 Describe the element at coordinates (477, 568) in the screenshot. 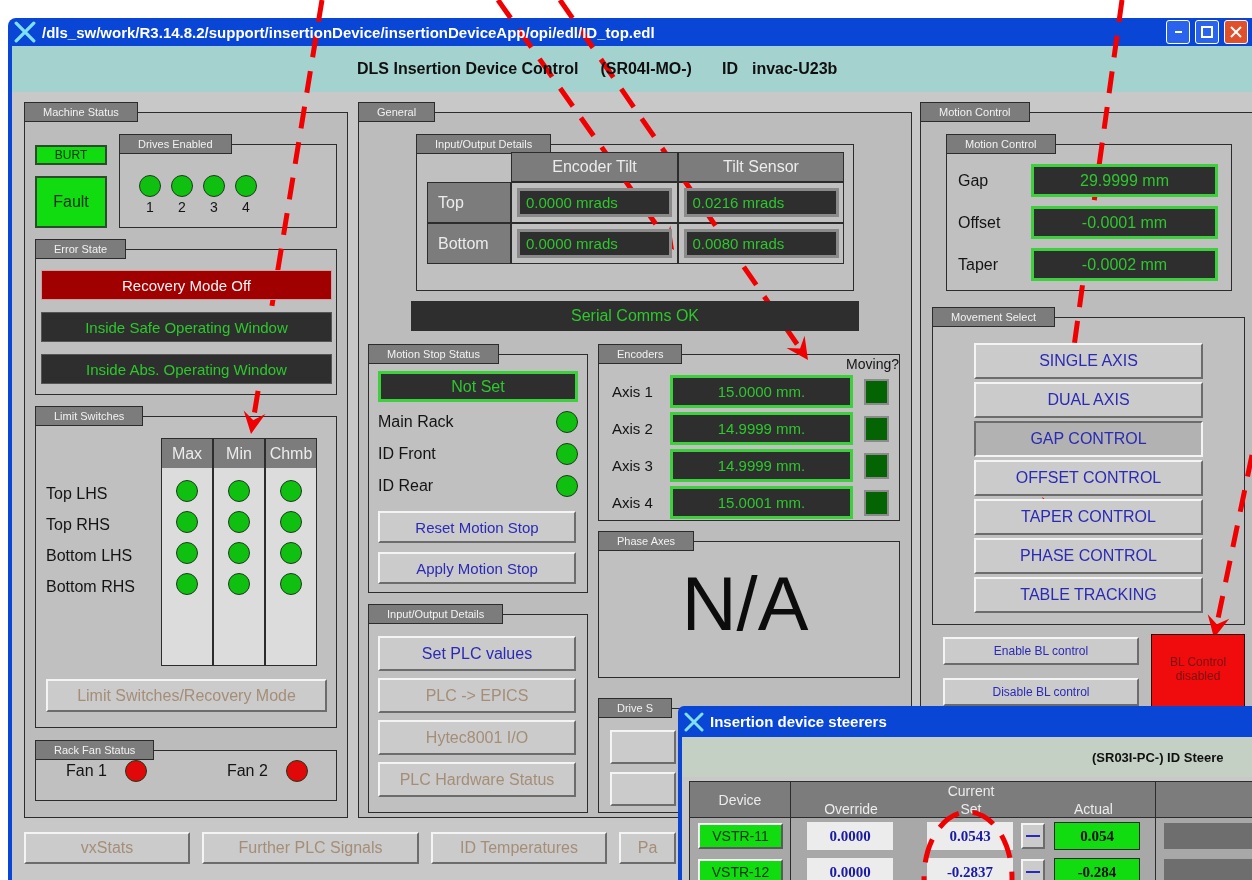

I see `motion-stop-button: Apply Motion Stop` at that location.